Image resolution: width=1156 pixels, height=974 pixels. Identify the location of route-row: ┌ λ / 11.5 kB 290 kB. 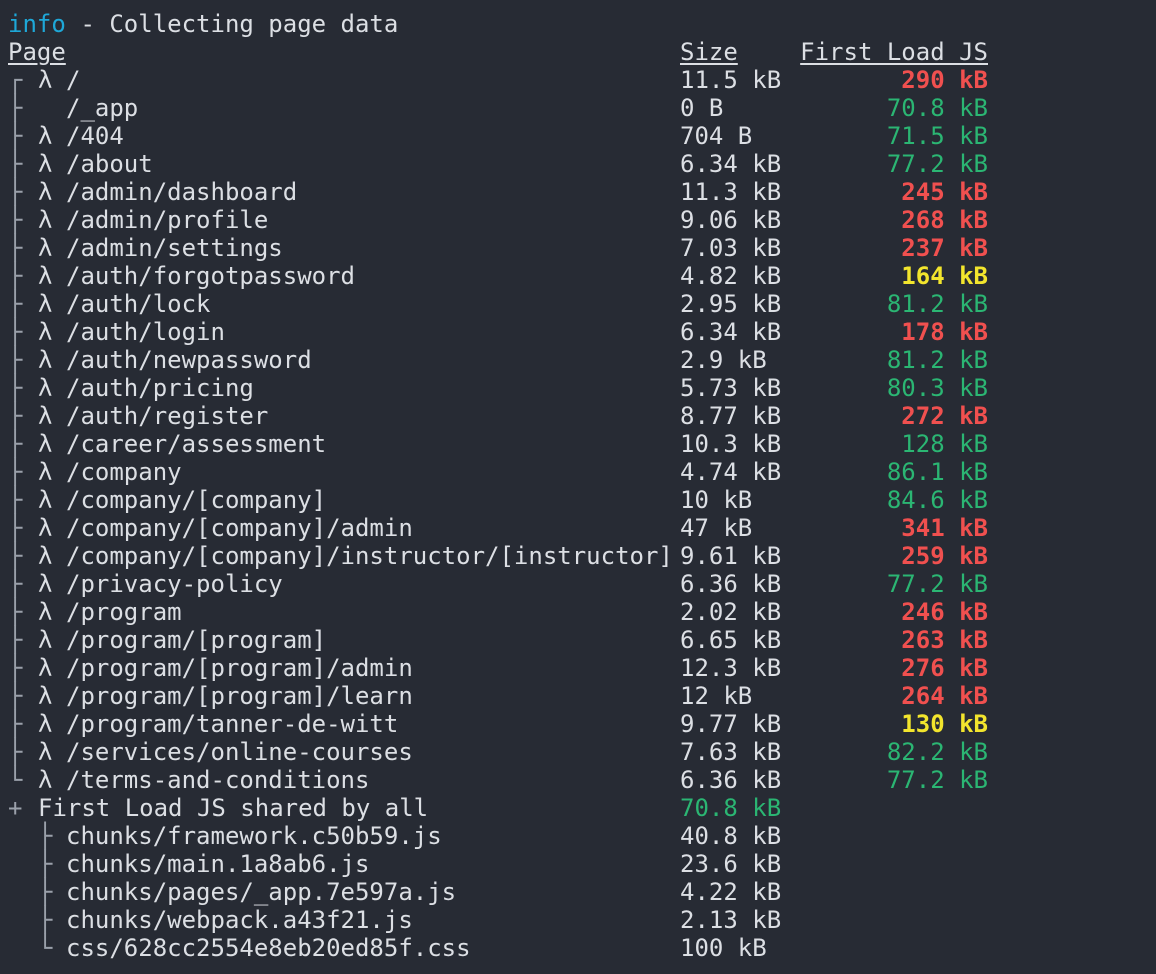
(578, 80).